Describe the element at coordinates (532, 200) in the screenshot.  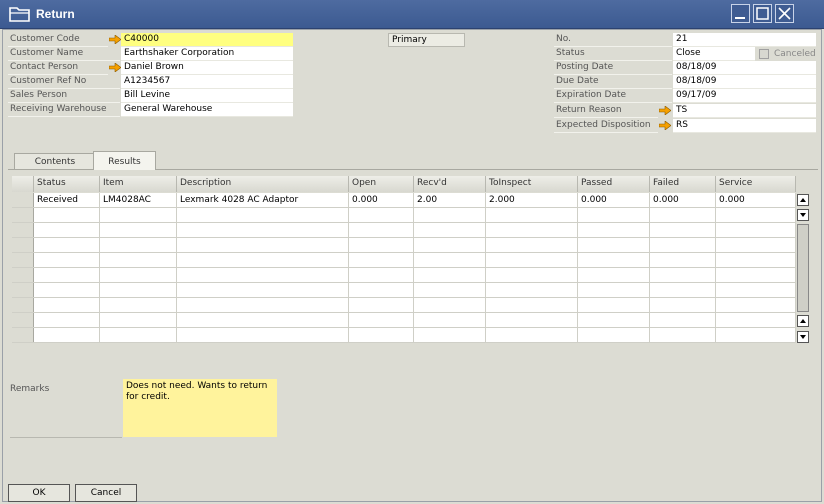
I see `to-inspect-cell: 2.000` at that location.